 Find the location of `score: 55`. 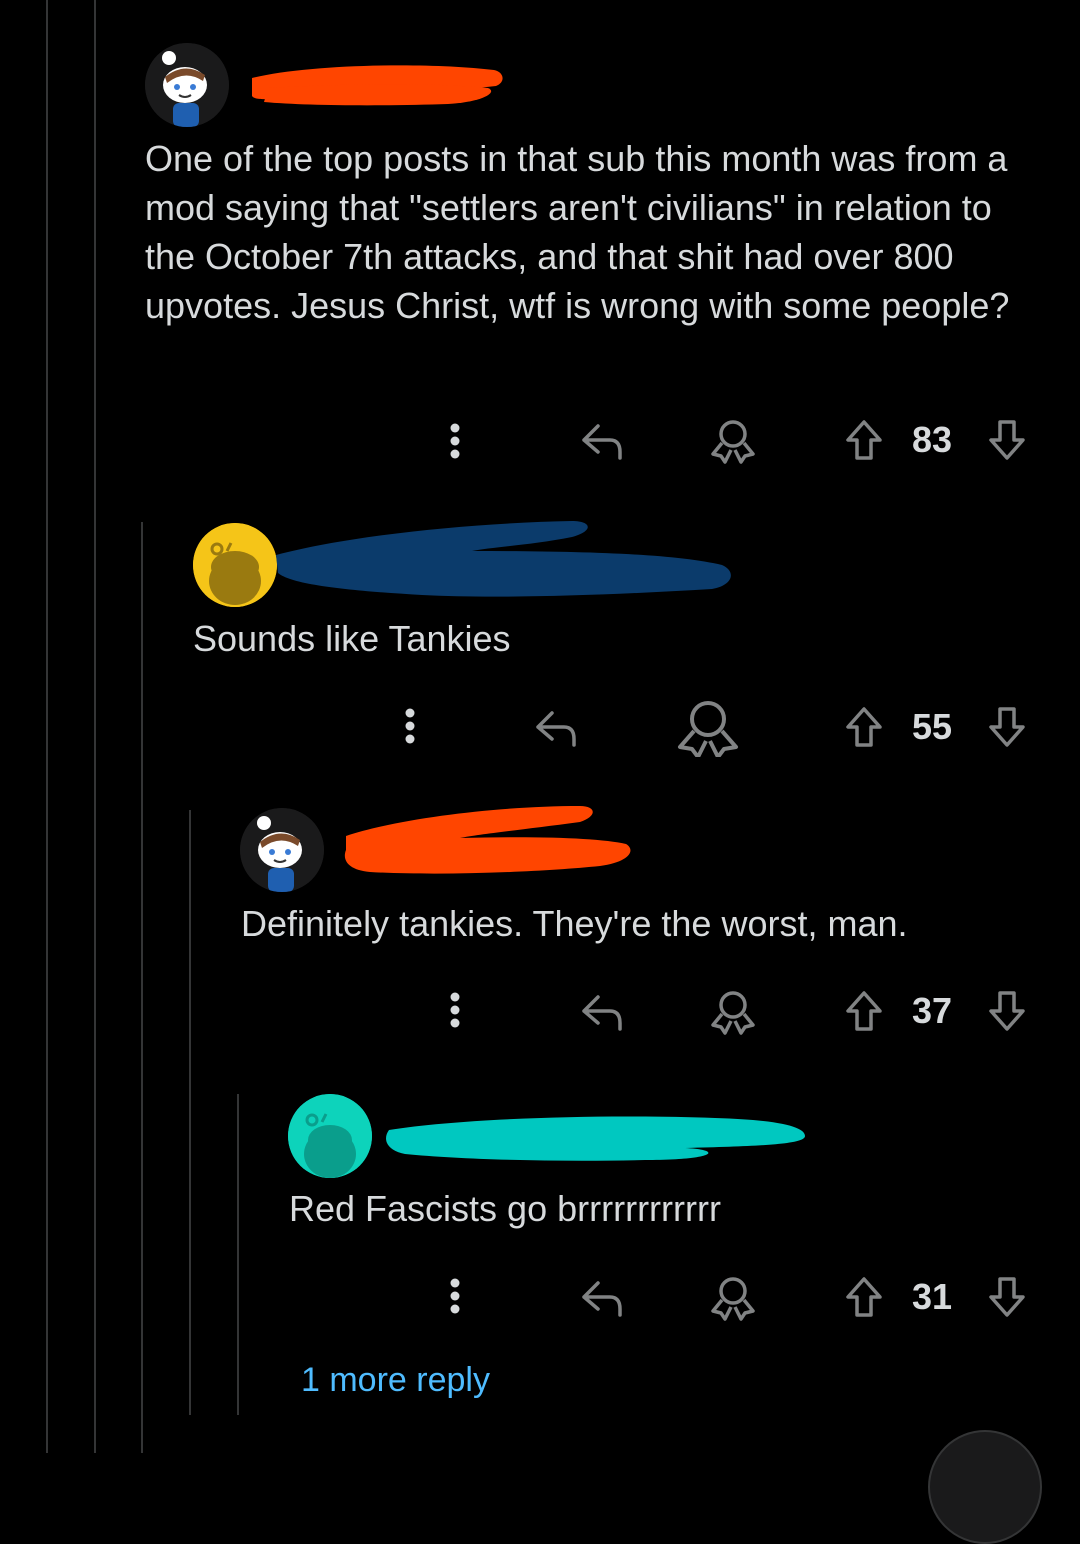

score: 55 is located at coordinates (932, 726).